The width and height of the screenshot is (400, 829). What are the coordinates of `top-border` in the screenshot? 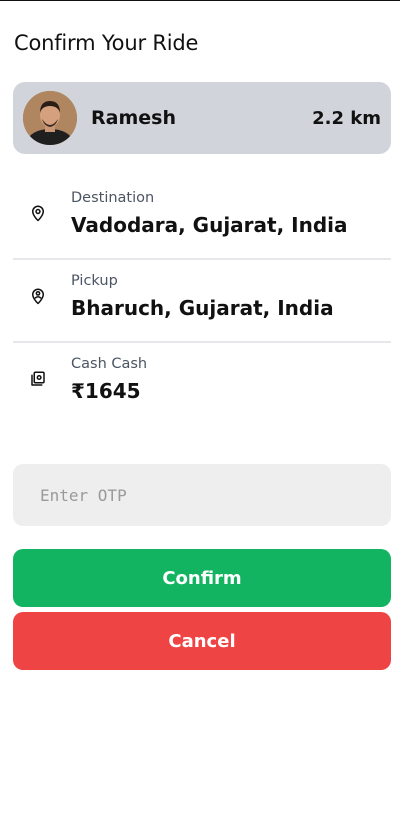 It's located at (200, 0).